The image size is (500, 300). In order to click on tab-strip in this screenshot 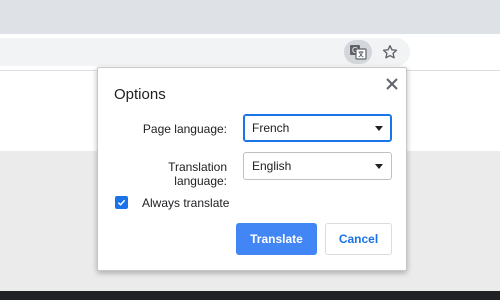, I will do `click(250, 17)`.